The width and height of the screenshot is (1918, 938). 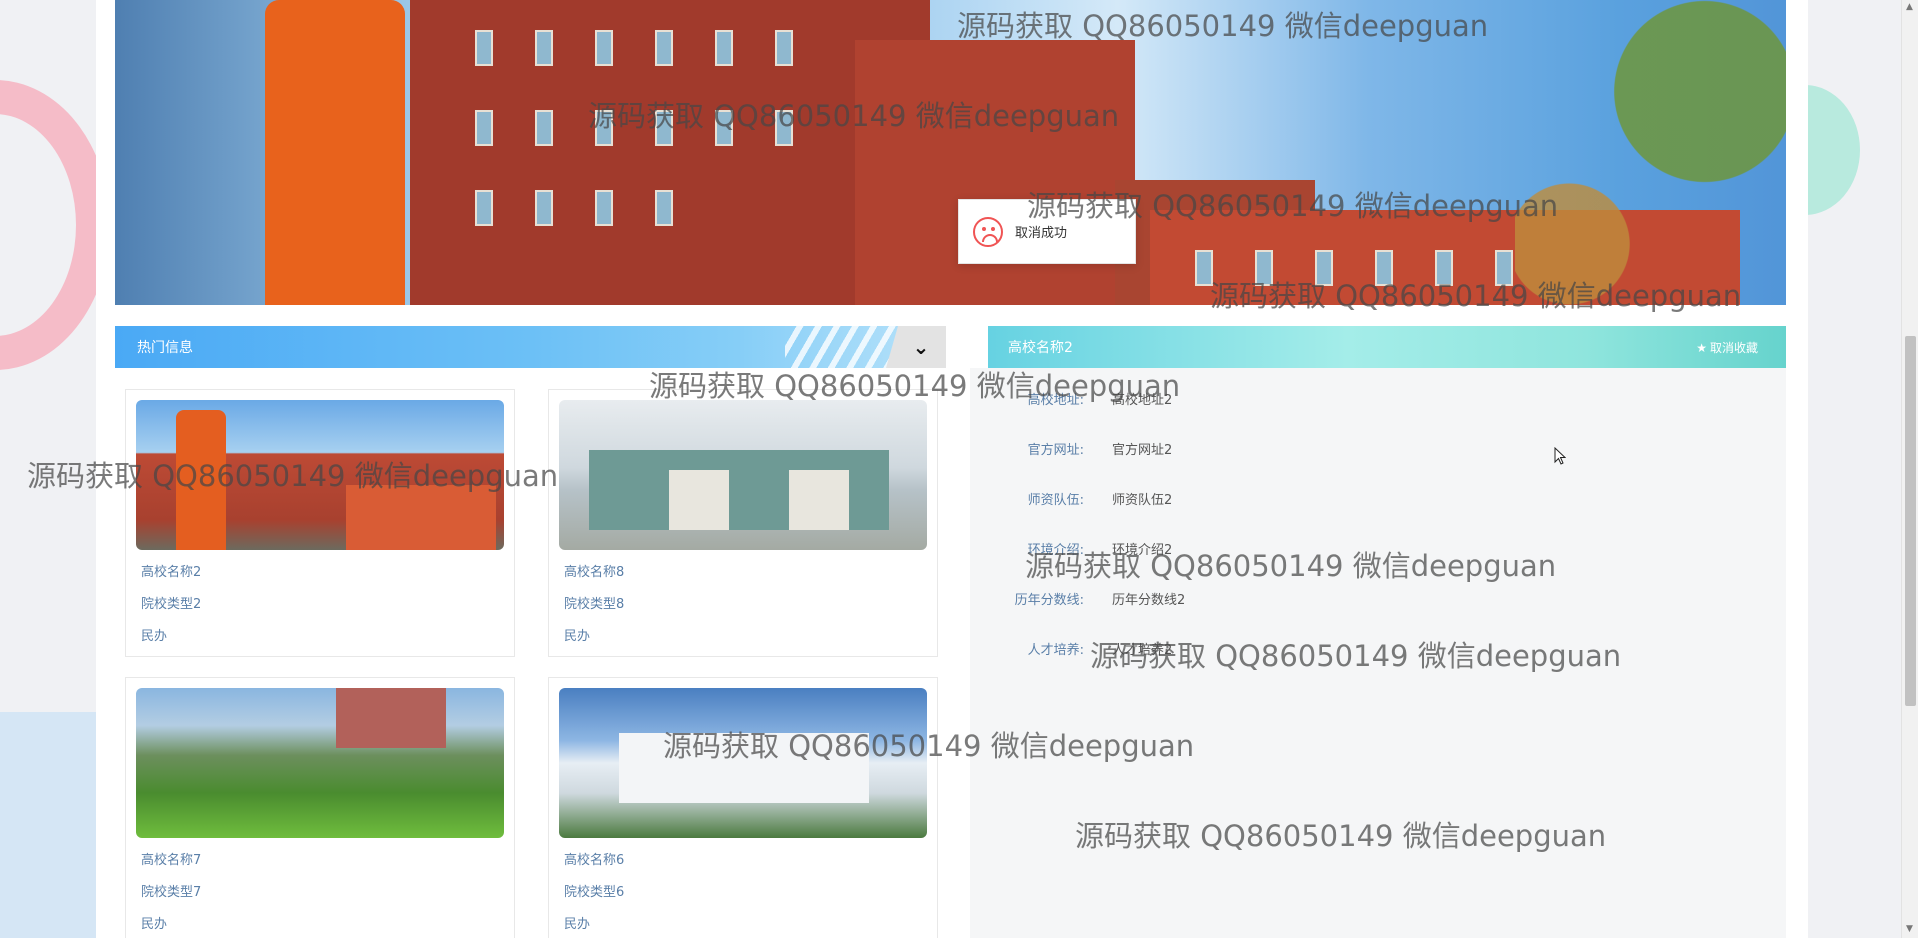 What do you see at coordinates (48, 225) in the screenshot?
I see `decorative-ring` at bounding box center [48, 225].